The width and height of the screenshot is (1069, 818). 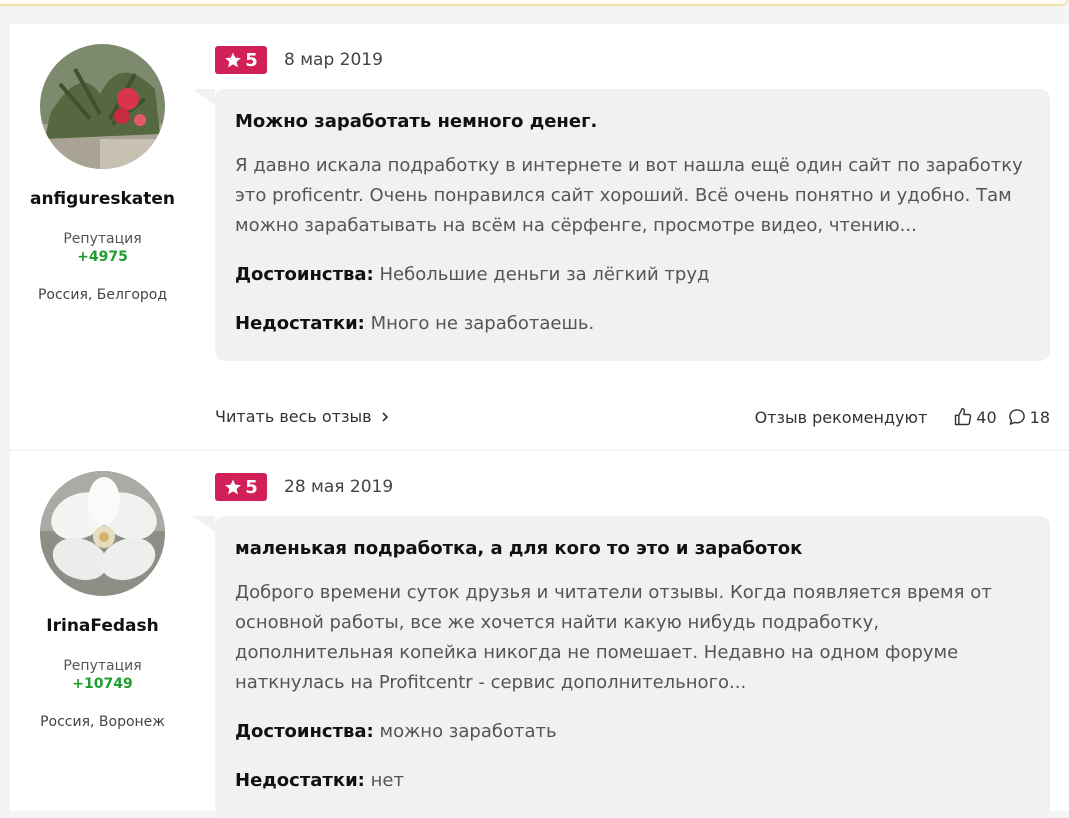 I want to click on like-button: 40, so click(x=975, y=417).